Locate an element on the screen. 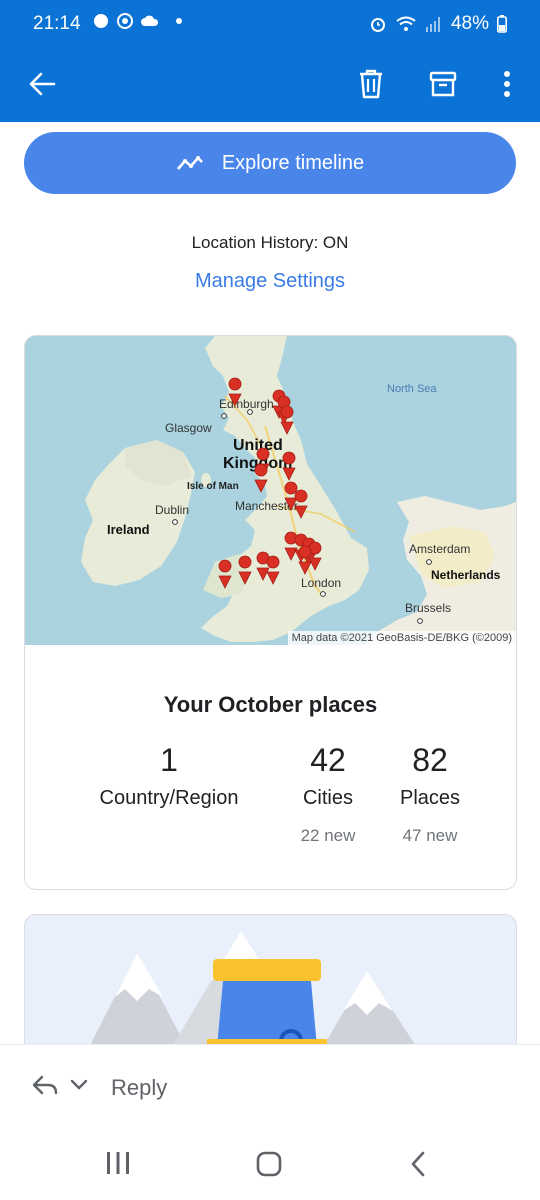  status-right: 48% is located at coordinates (438, 24).